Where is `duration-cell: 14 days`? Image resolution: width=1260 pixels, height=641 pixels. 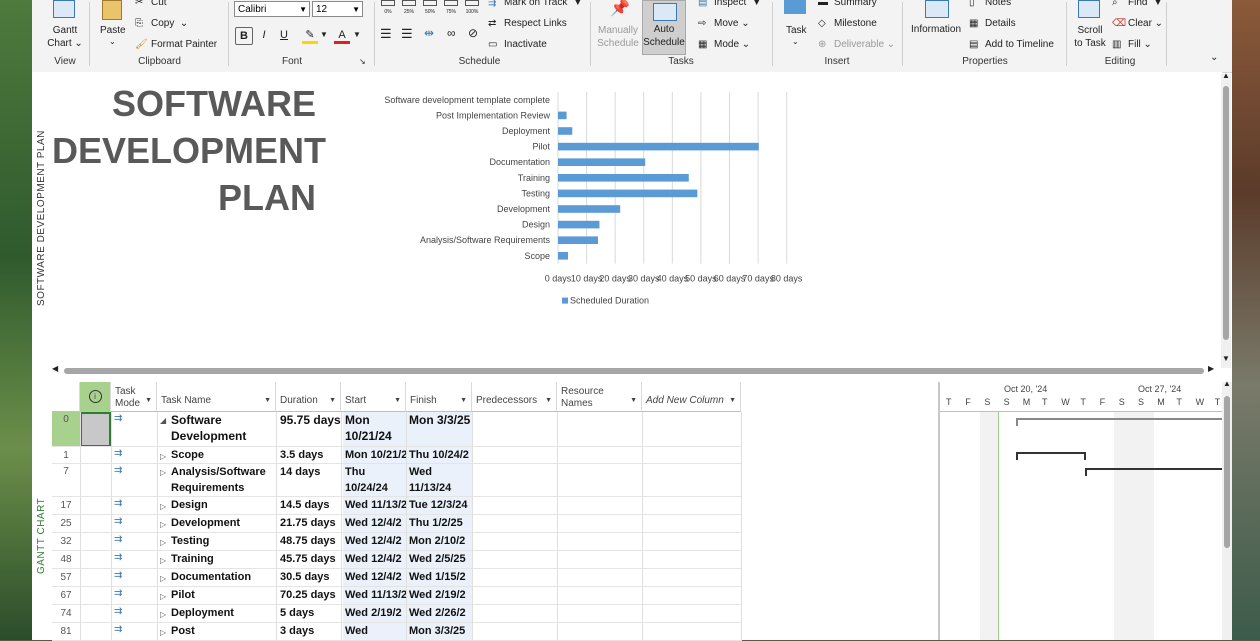 duration-cell: 14 days is located at coordinates (310, 480).